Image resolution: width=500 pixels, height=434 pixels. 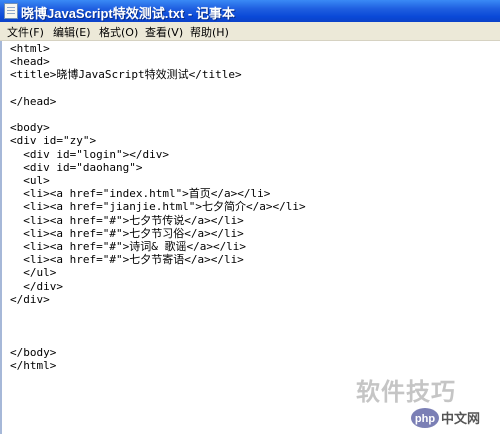 I want to click on code-line: </body>, so click(x=33, y=352).